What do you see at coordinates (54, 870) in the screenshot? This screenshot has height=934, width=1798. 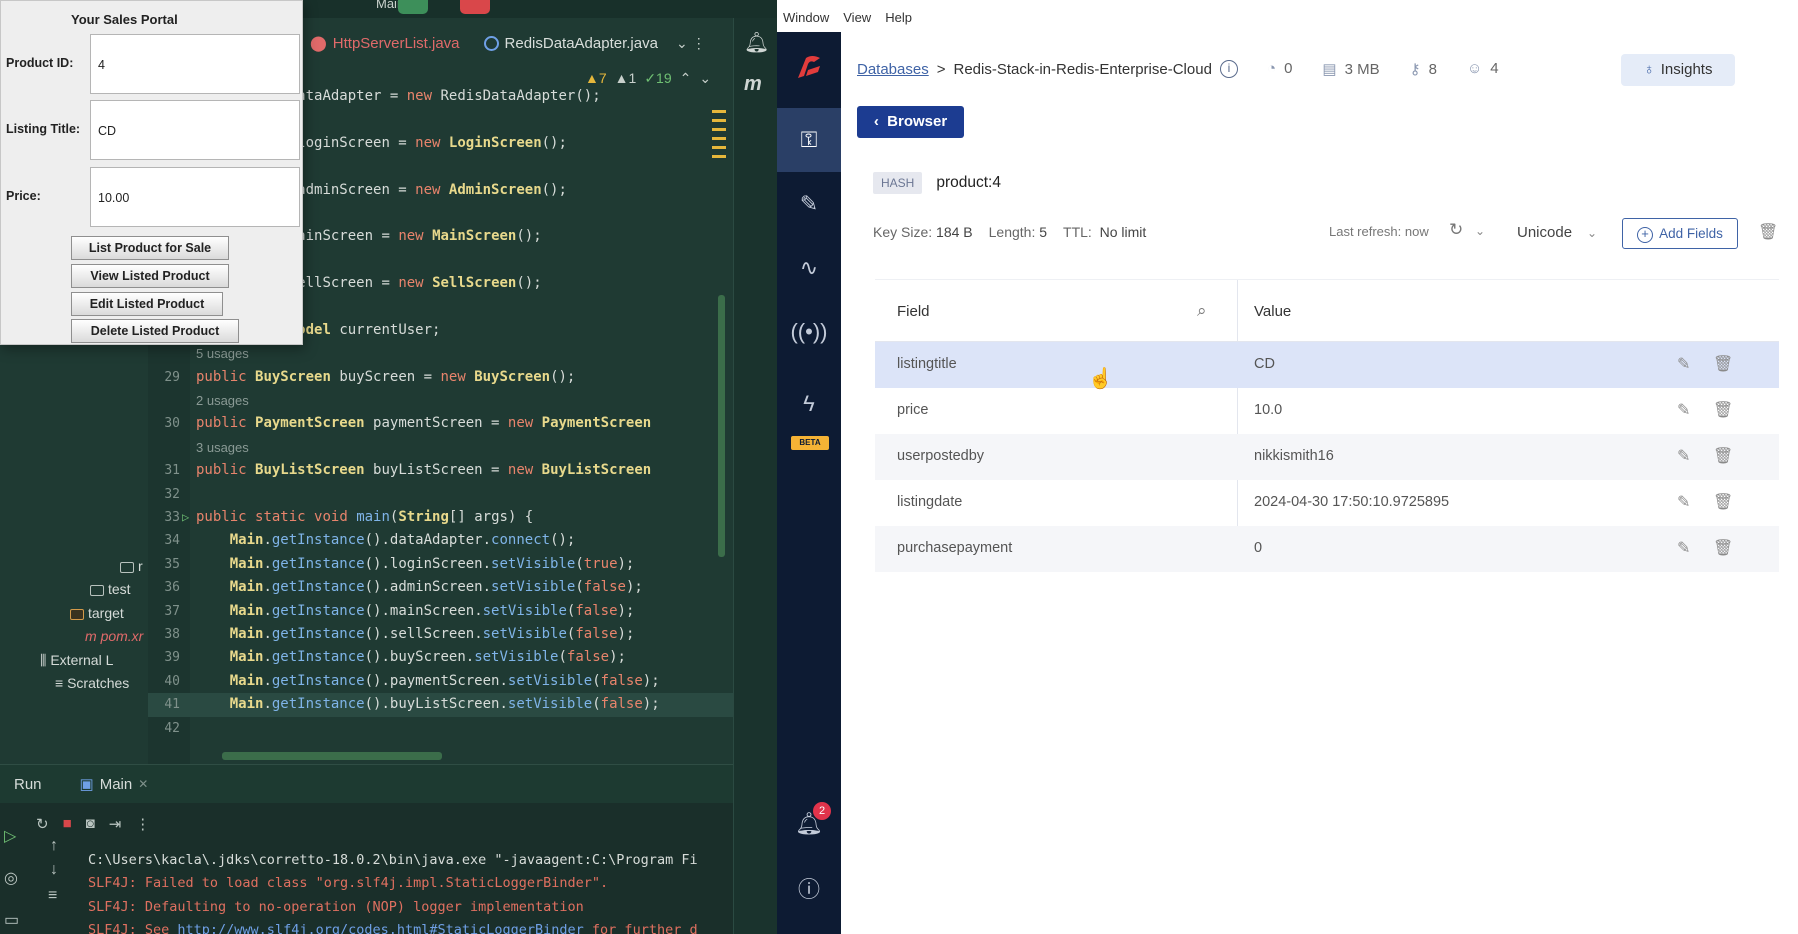 I see `arrow-down-icon: ↓` at bounding box center [54, 870].